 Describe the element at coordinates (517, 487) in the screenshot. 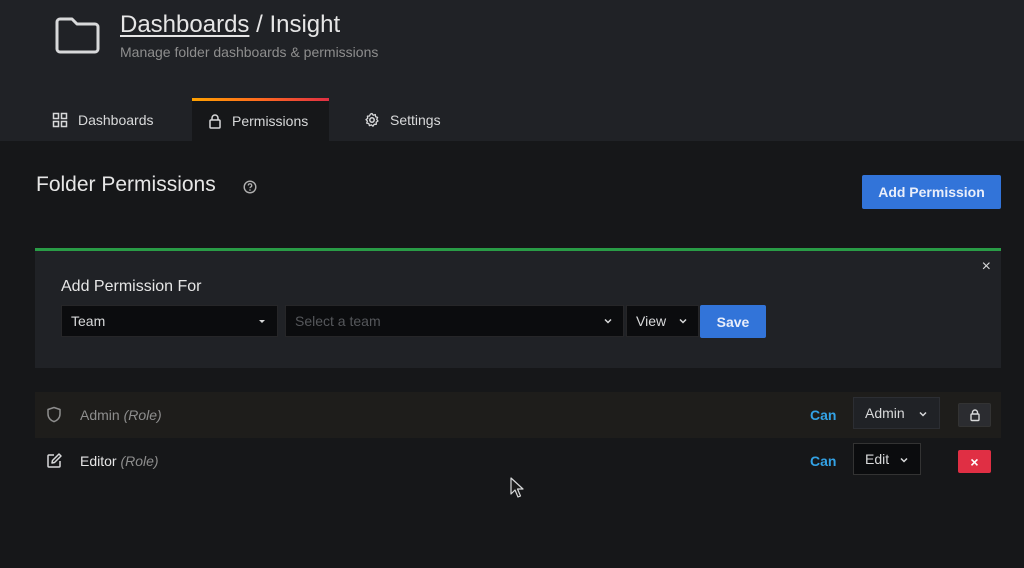

I see `mouse-cursor-icon` at that location.